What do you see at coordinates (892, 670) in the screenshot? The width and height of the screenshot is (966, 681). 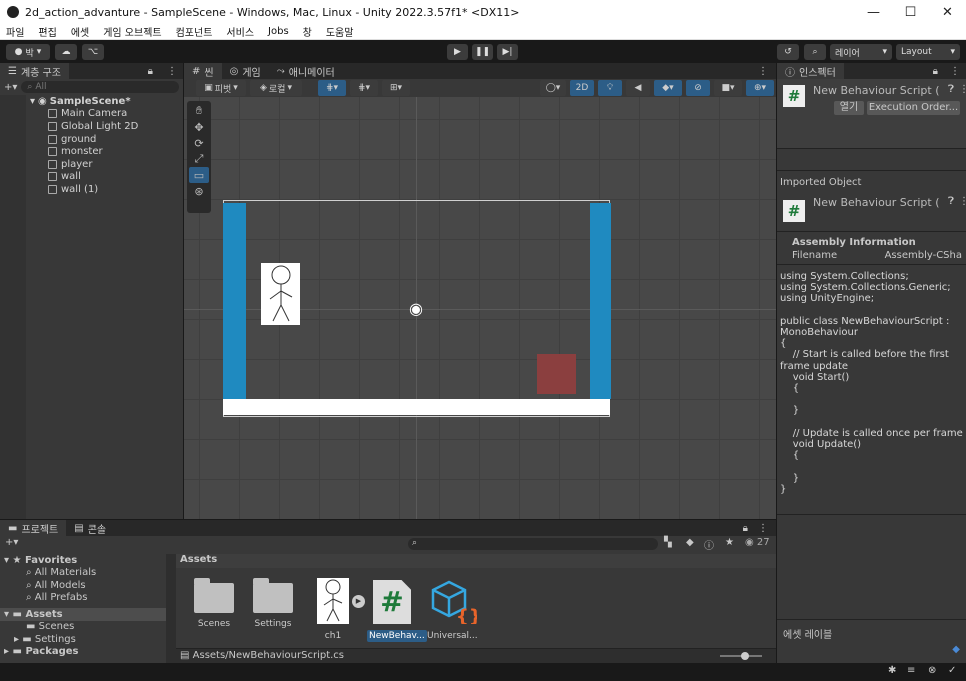 I see `debug-icon: ✱` at bounding box center [892, 670].